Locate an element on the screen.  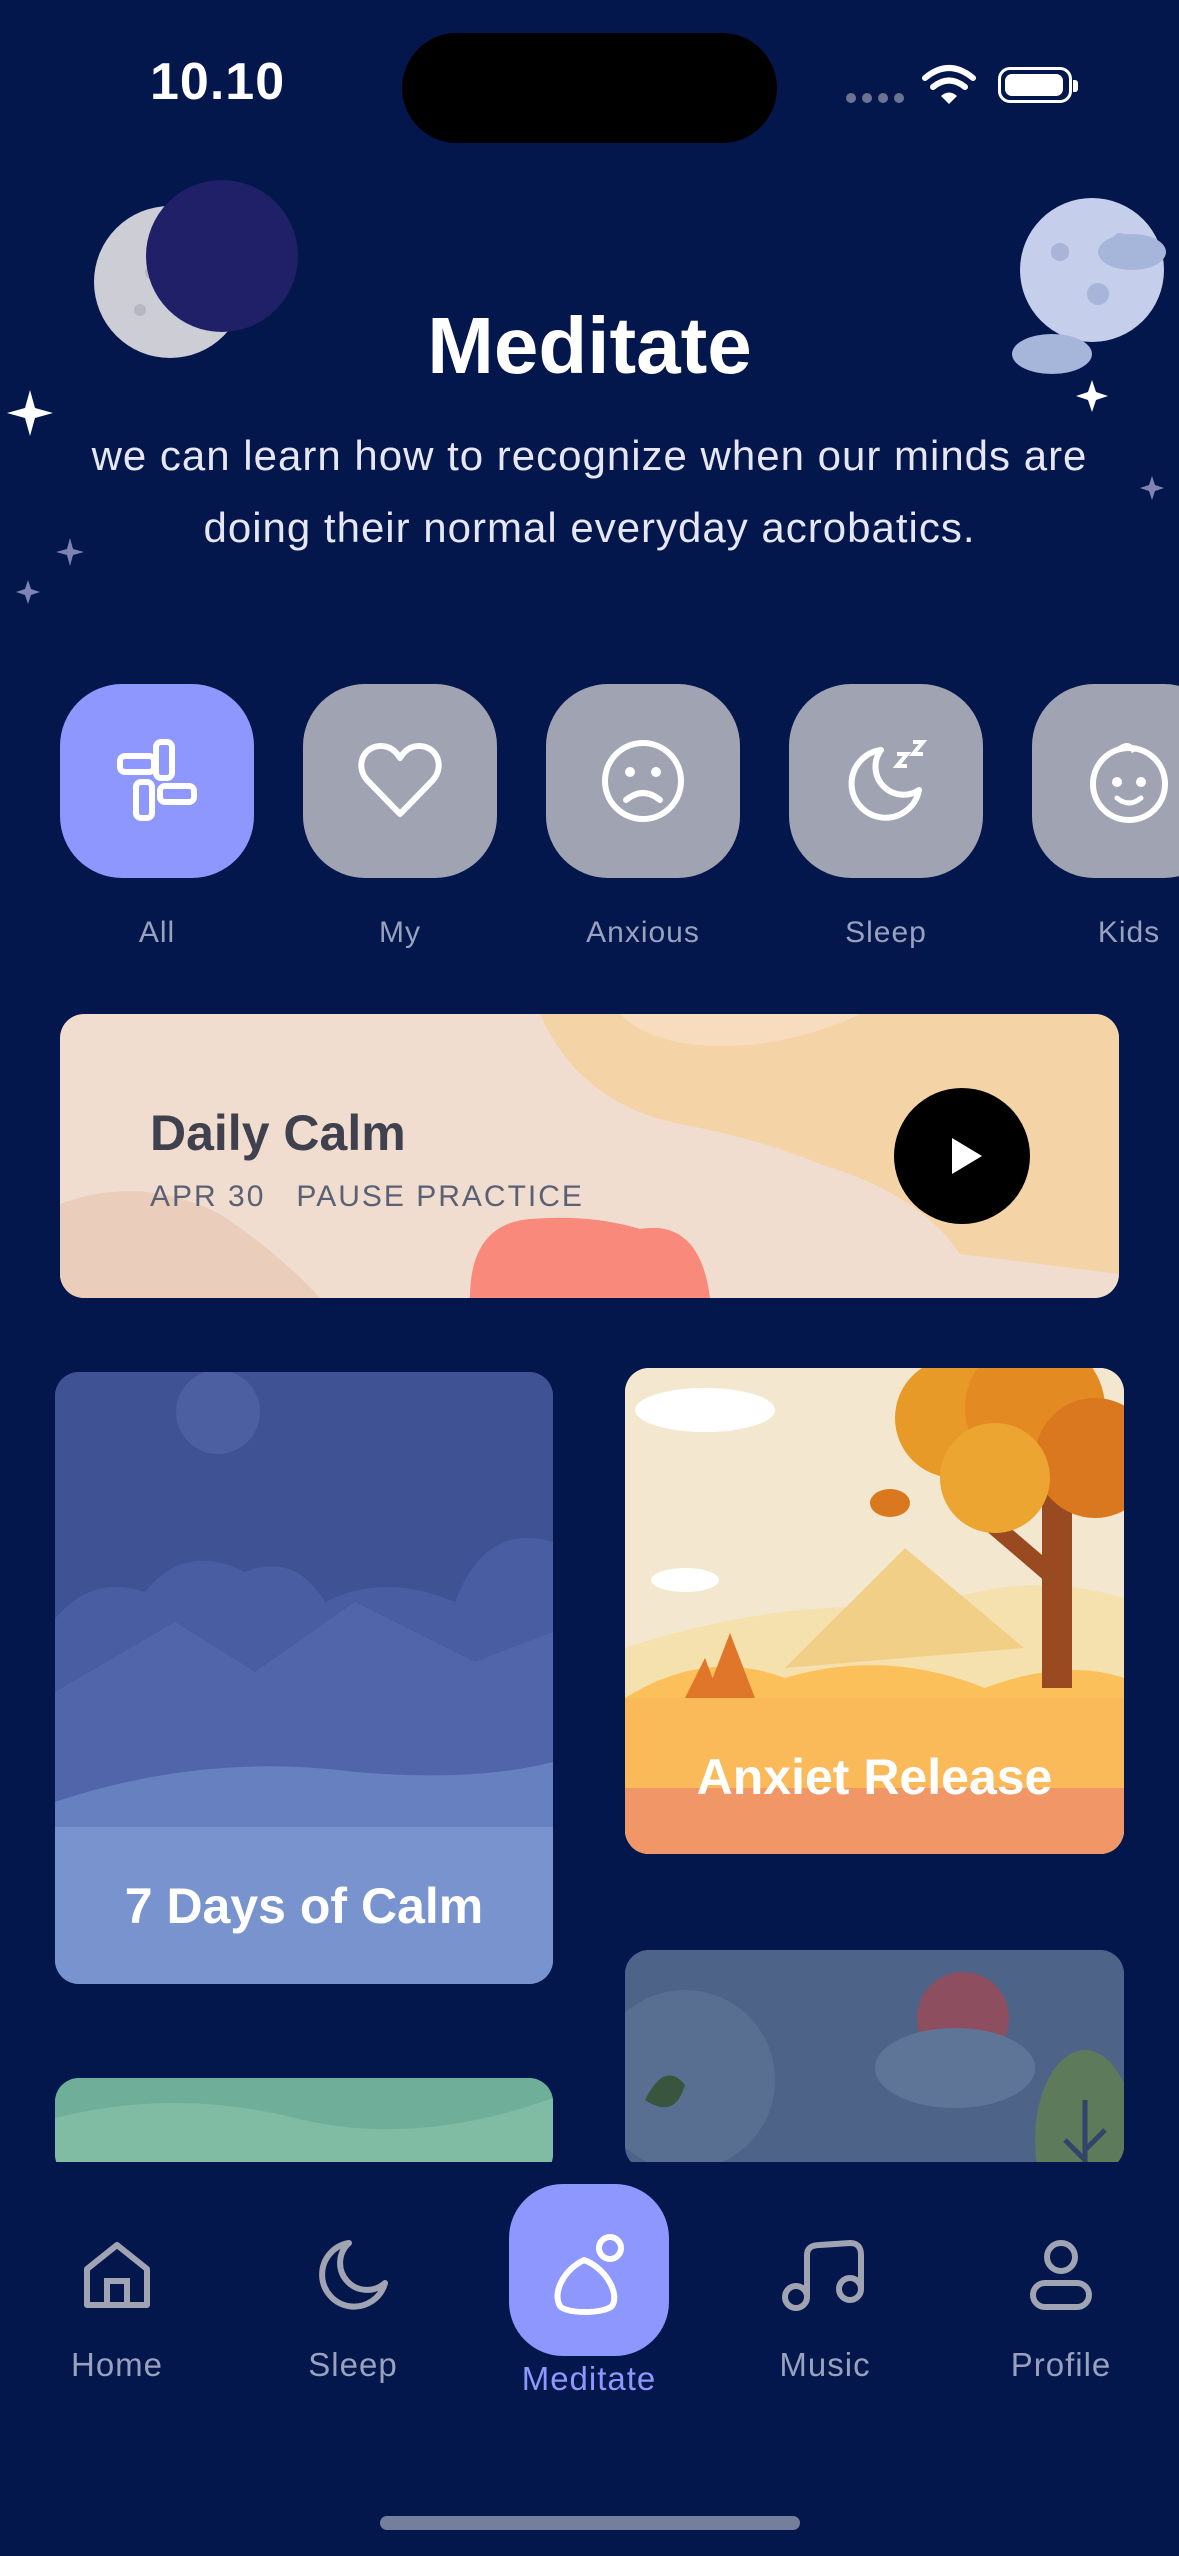
card-title: Anxiet Release is located at coordinates (874, 1777).